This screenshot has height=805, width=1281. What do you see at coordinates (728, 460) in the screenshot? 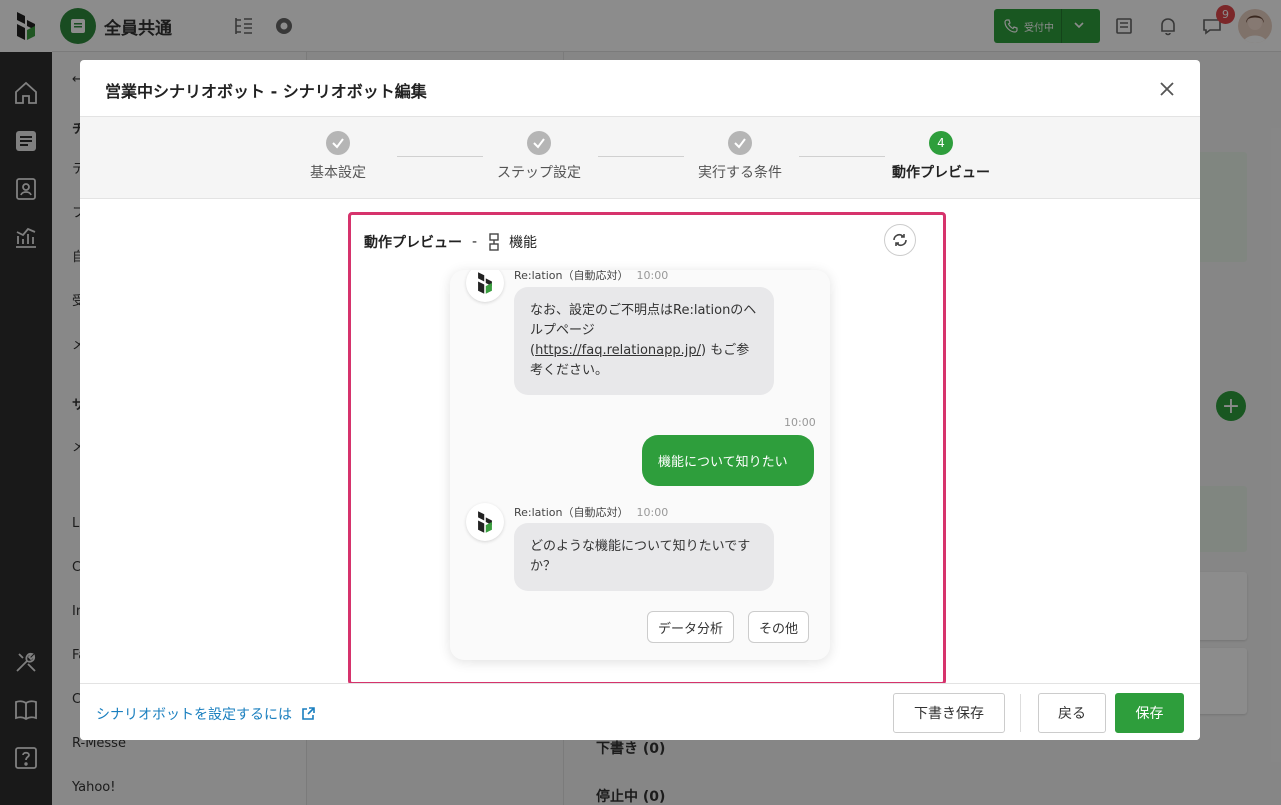
I see `user-message-bubble: 機能について知りたい` at bounding box center [728, 460].